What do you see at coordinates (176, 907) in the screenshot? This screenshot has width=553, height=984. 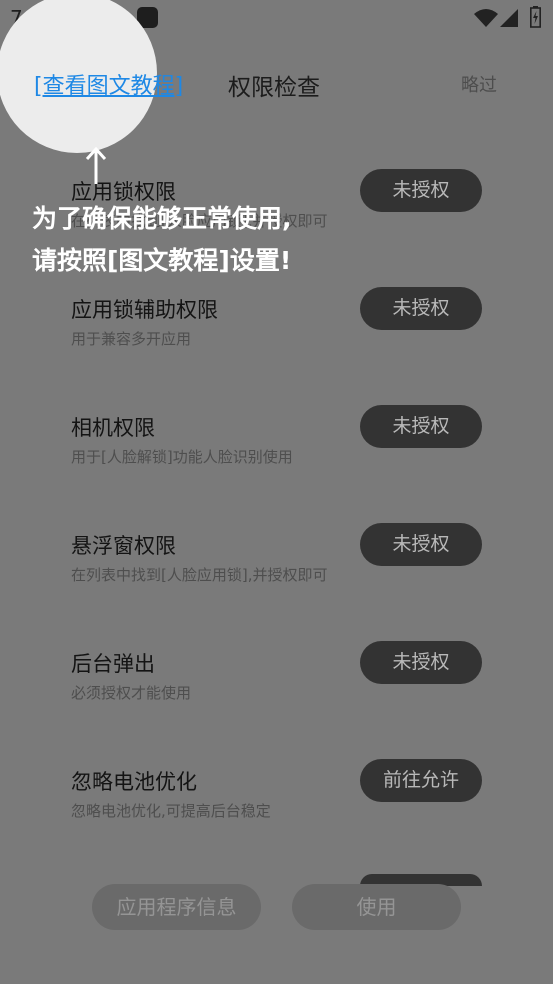 I see `app-info-button: 应用程序信息` at bounding box center [176, 907].